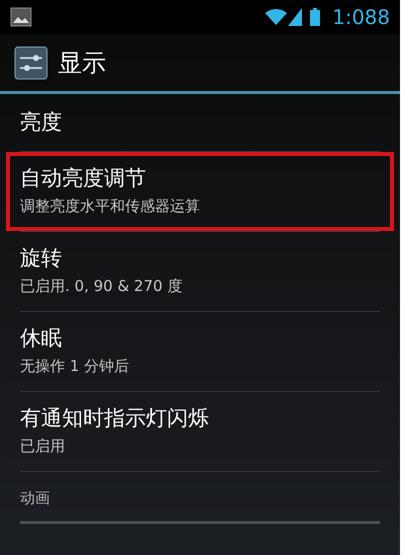  Describe the element at coordinates (41, 258) in the screenshot. I see `setting-title: 旋转` at that location.